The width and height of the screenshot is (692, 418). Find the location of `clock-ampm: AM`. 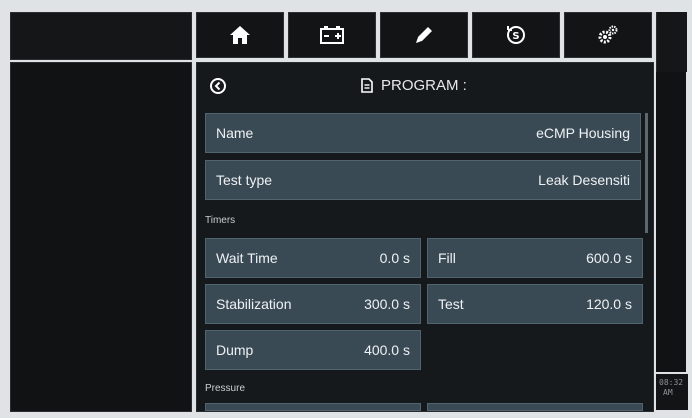

clock-ampm: AM is located at coordinates (668, 392).